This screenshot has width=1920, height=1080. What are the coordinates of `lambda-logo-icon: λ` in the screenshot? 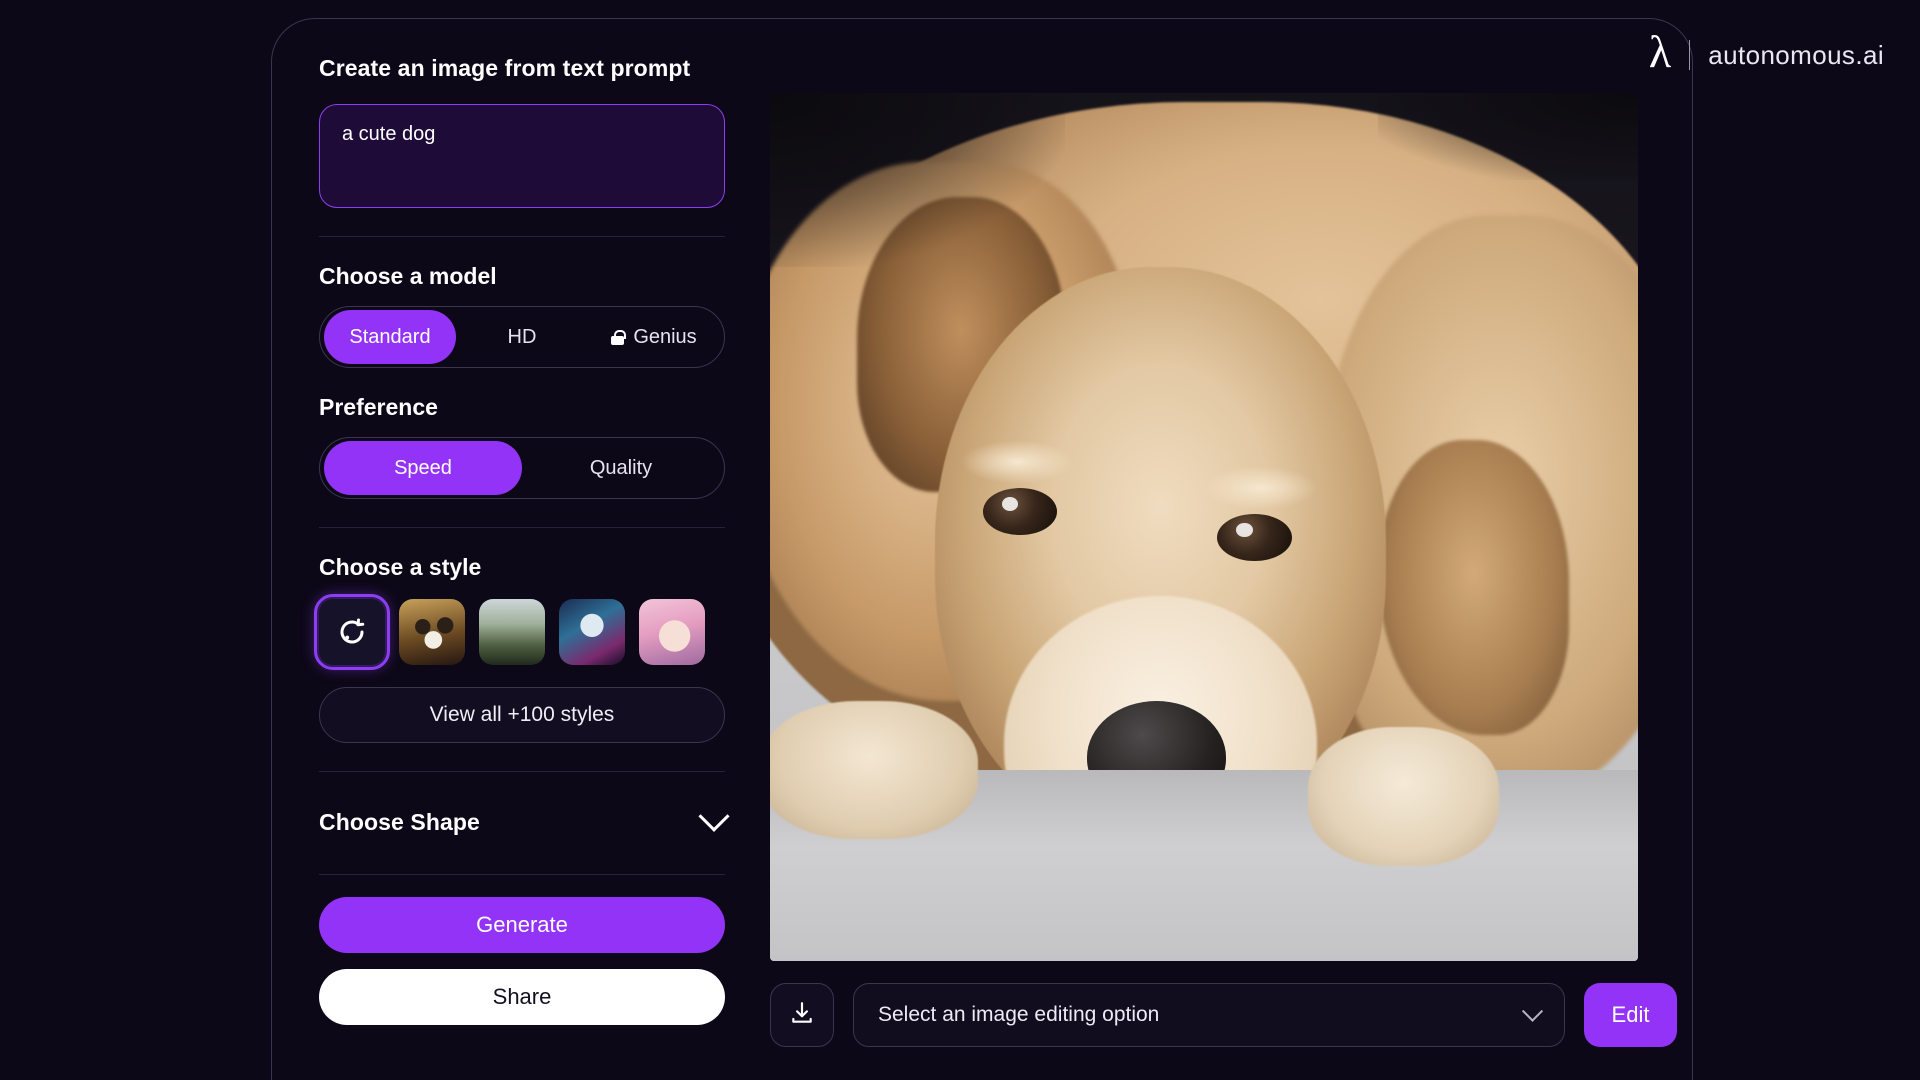 It's located at (1660, 51).